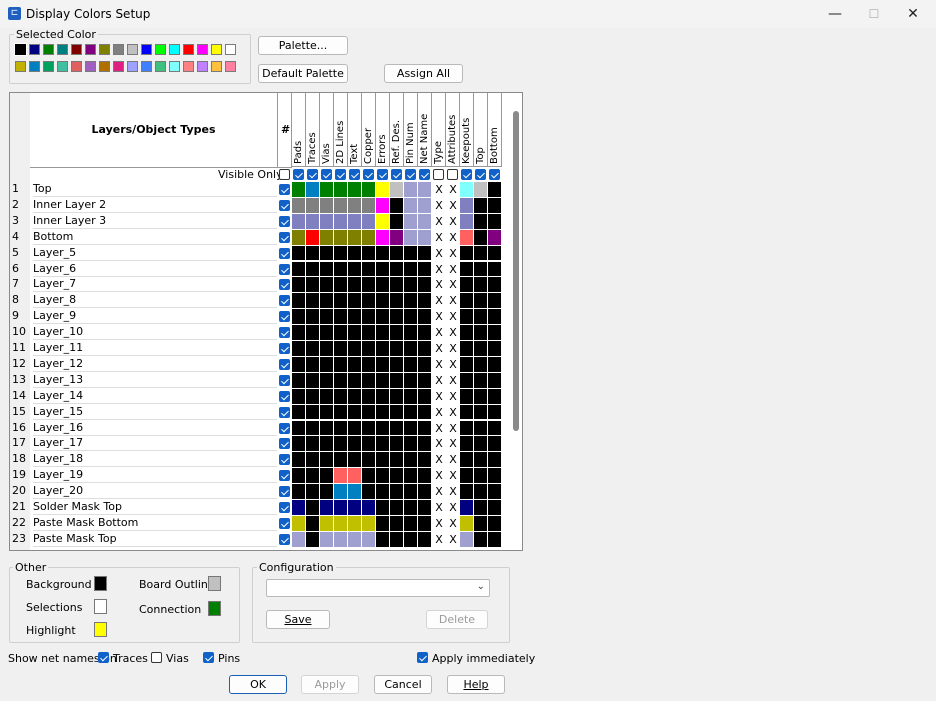 The height and width of the screenshot is (701, 936). Describe the element at coordinates (284, 174) in the screenshot. I see `visible-only-checkbox` at that location.